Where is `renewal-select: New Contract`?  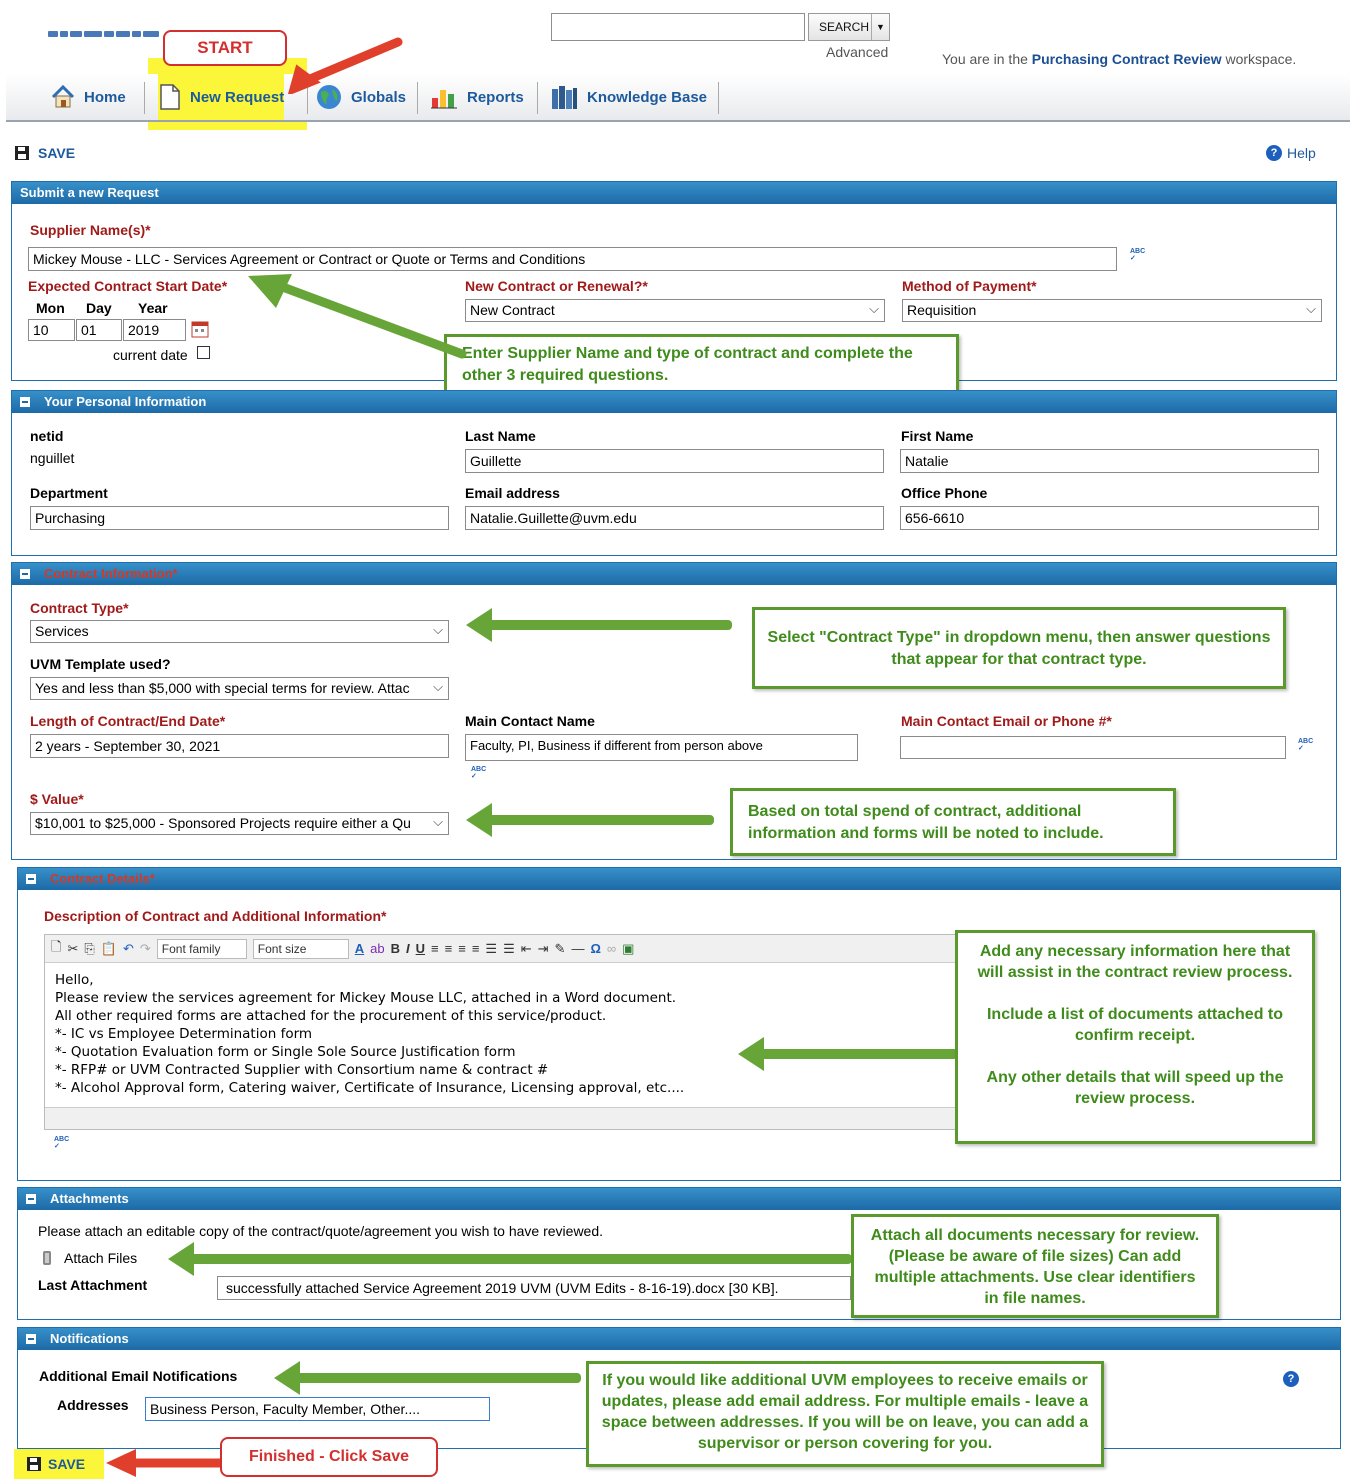 renewal-select: New Contract is located at coordinates (675, 310).